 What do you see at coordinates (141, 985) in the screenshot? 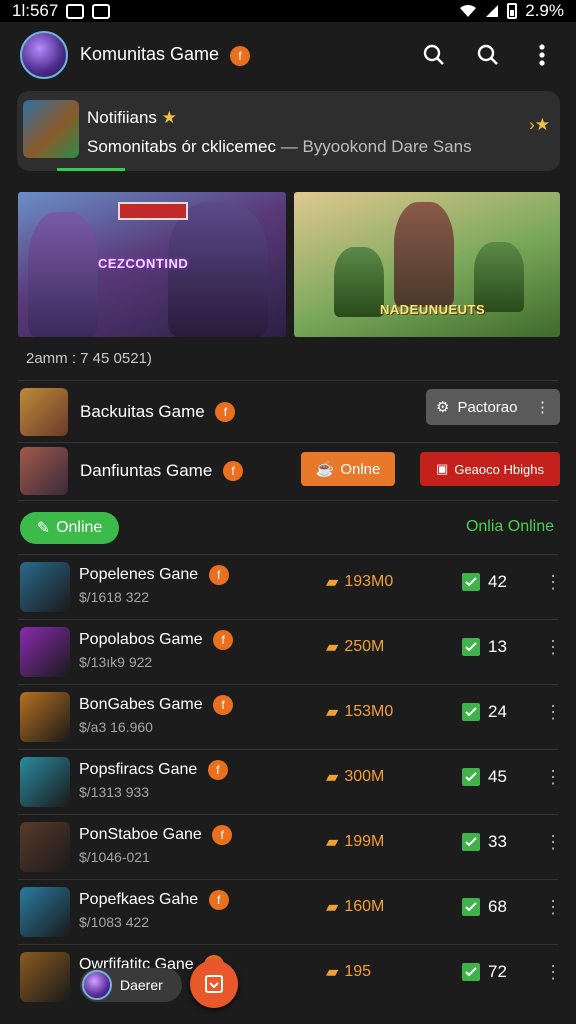
I see `chip-label: Daerer` at bounding box center [141, 985].